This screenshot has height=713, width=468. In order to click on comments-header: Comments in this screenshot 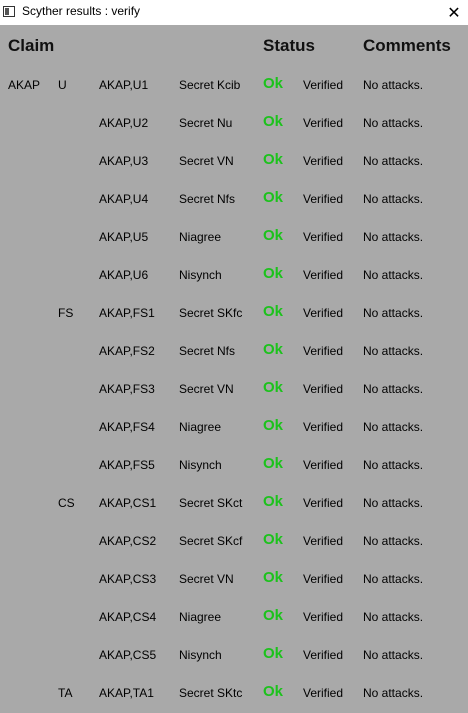, I will do `click(407, 45)`.